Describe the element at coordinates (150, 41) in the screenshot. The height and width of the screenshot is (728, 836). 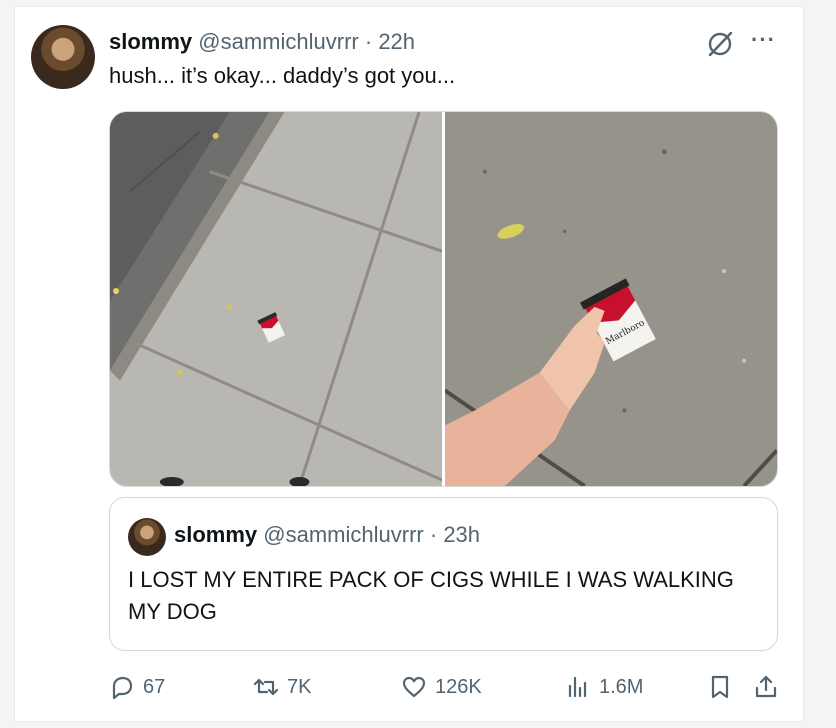
I see `author-display-name: slommy` at that location.